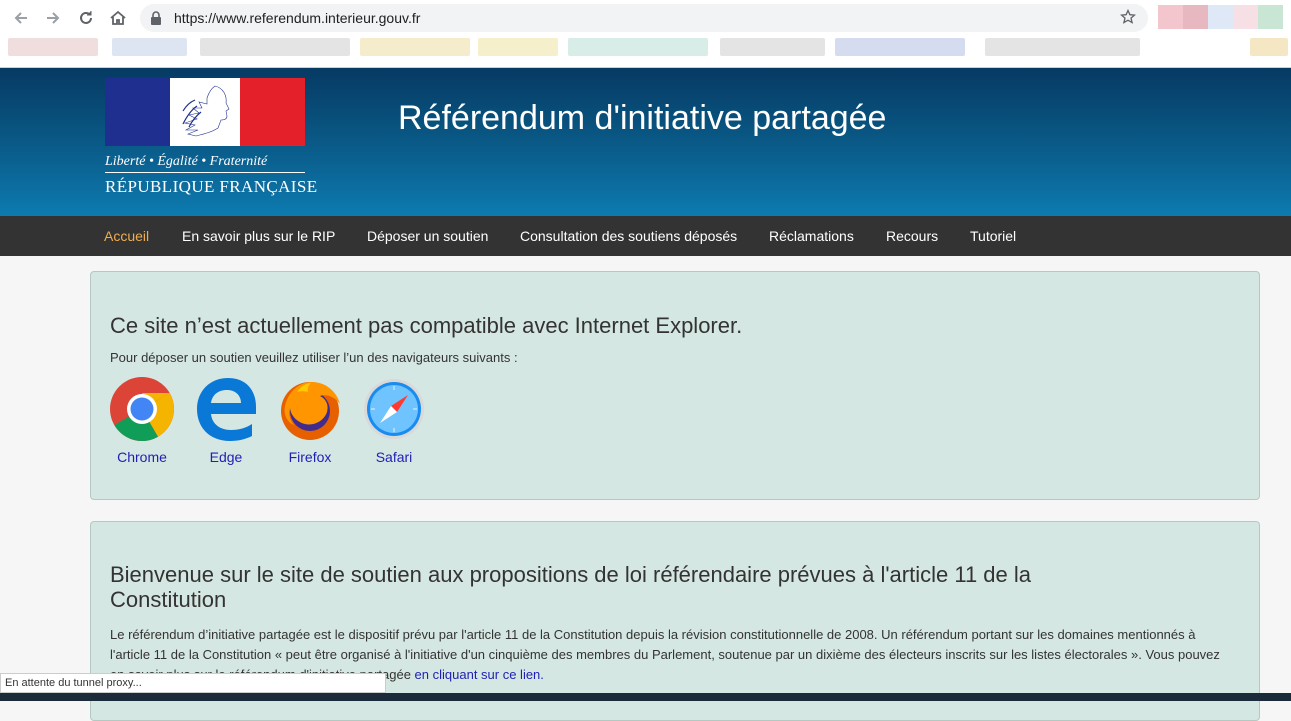  I want to click on edge-icon, so click(226, 409).